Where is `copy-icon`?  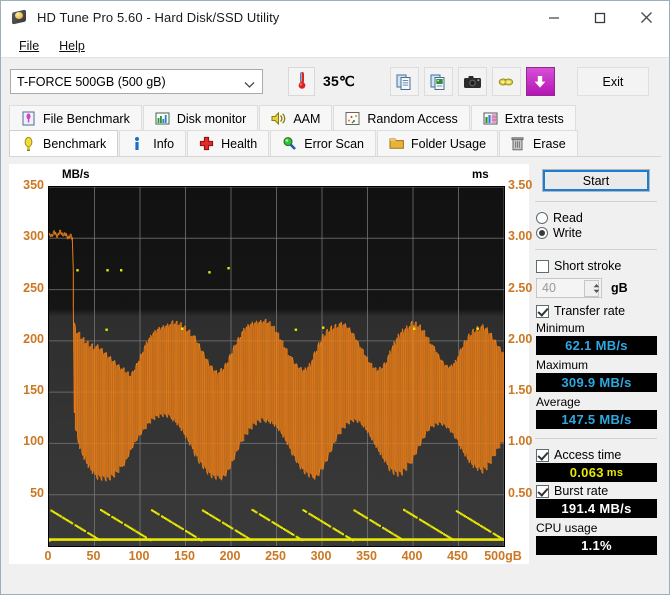
copy-icon is located at coordinates (404, 81).